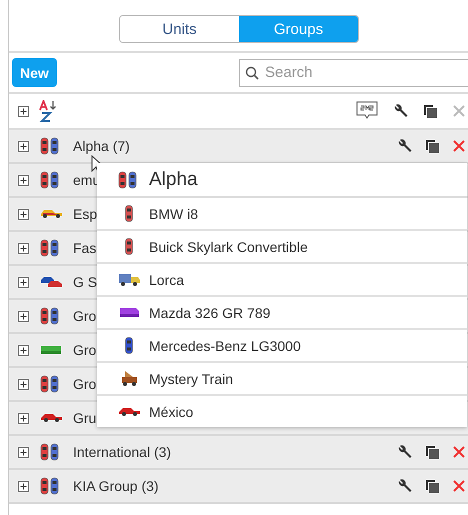 This screenshot has height=515, width=468. What do you see at coordinates (49, 111) in the screenshot?
I see `sort-icon` at bounding box center [49, 111].